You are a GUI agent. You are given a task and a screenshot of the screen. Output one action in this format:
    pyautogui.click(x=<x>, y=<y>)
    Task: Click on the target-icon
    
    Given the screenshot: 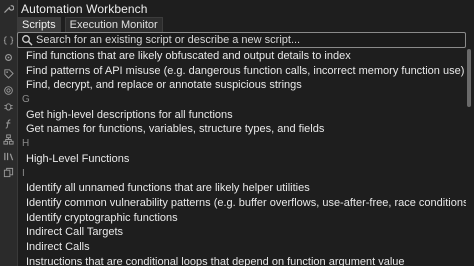 What is the action you would take?
    pyautogui.click(x=8, y=90)
    